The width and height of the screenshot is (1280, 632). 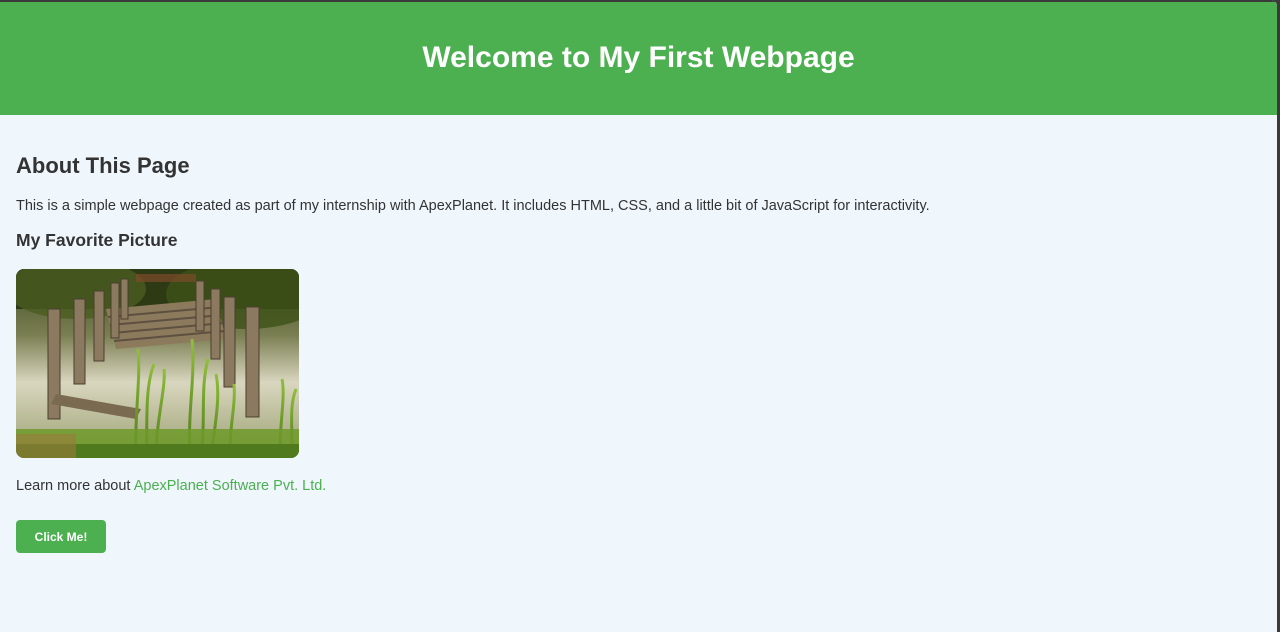 I want to click on click-me-button: Click Me!, so click(x=61, y=536).